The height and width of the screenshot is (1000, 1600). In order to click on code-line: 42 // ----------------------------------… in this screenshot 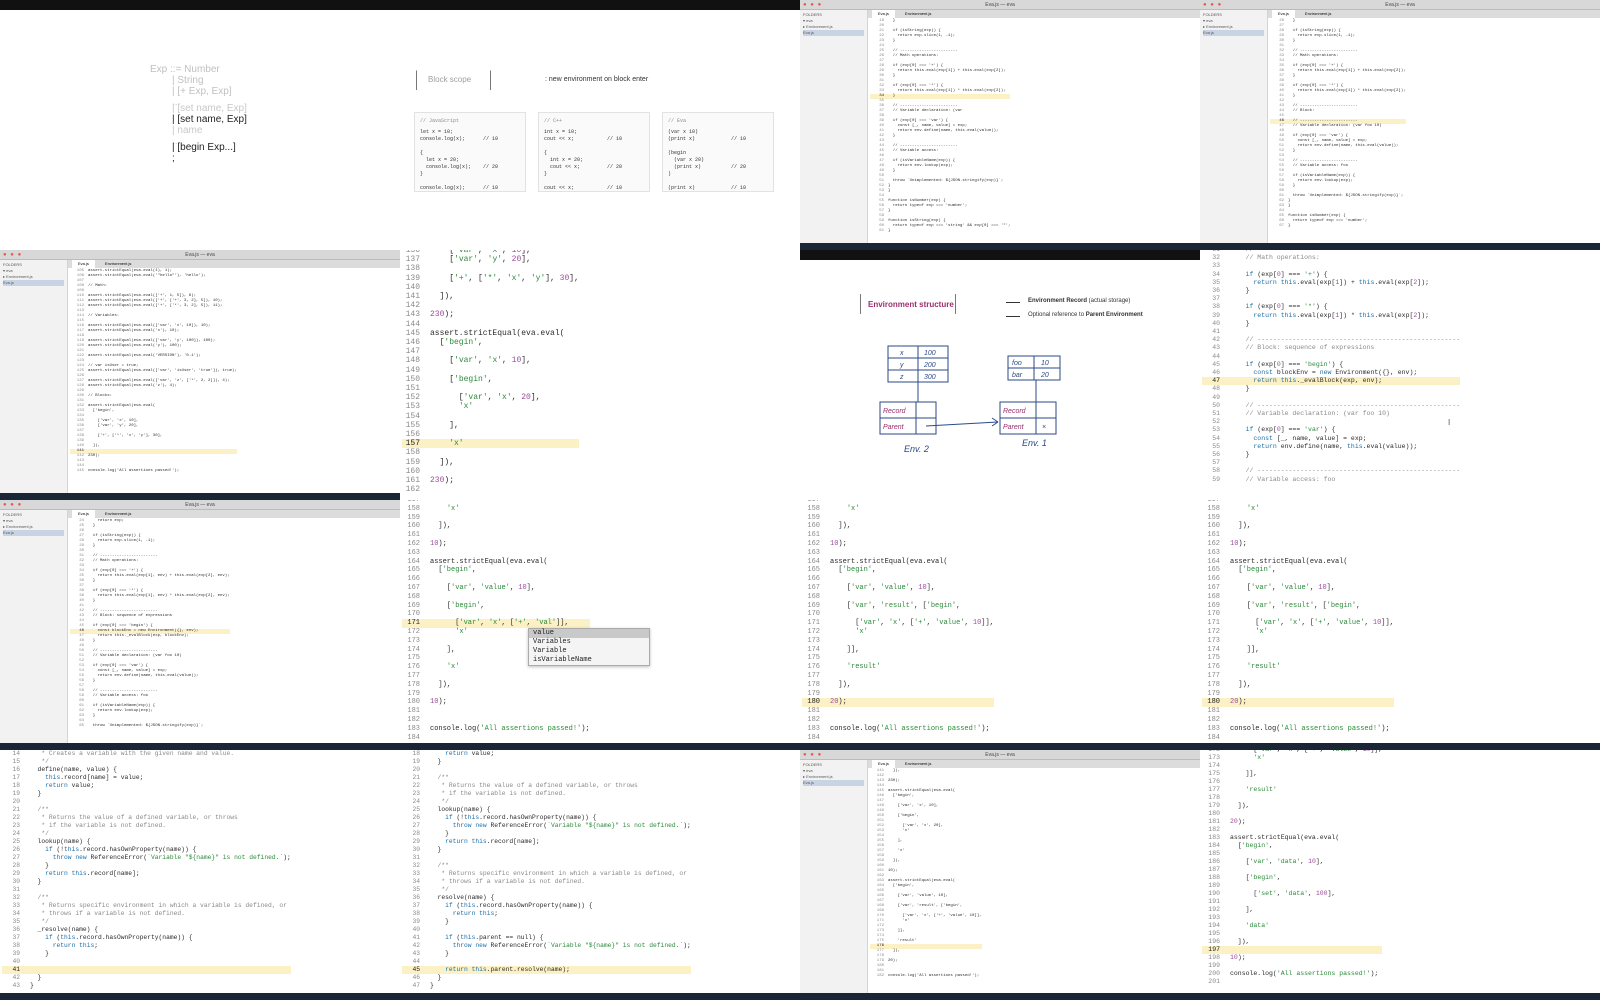, I will do `click(1331, 340)`.